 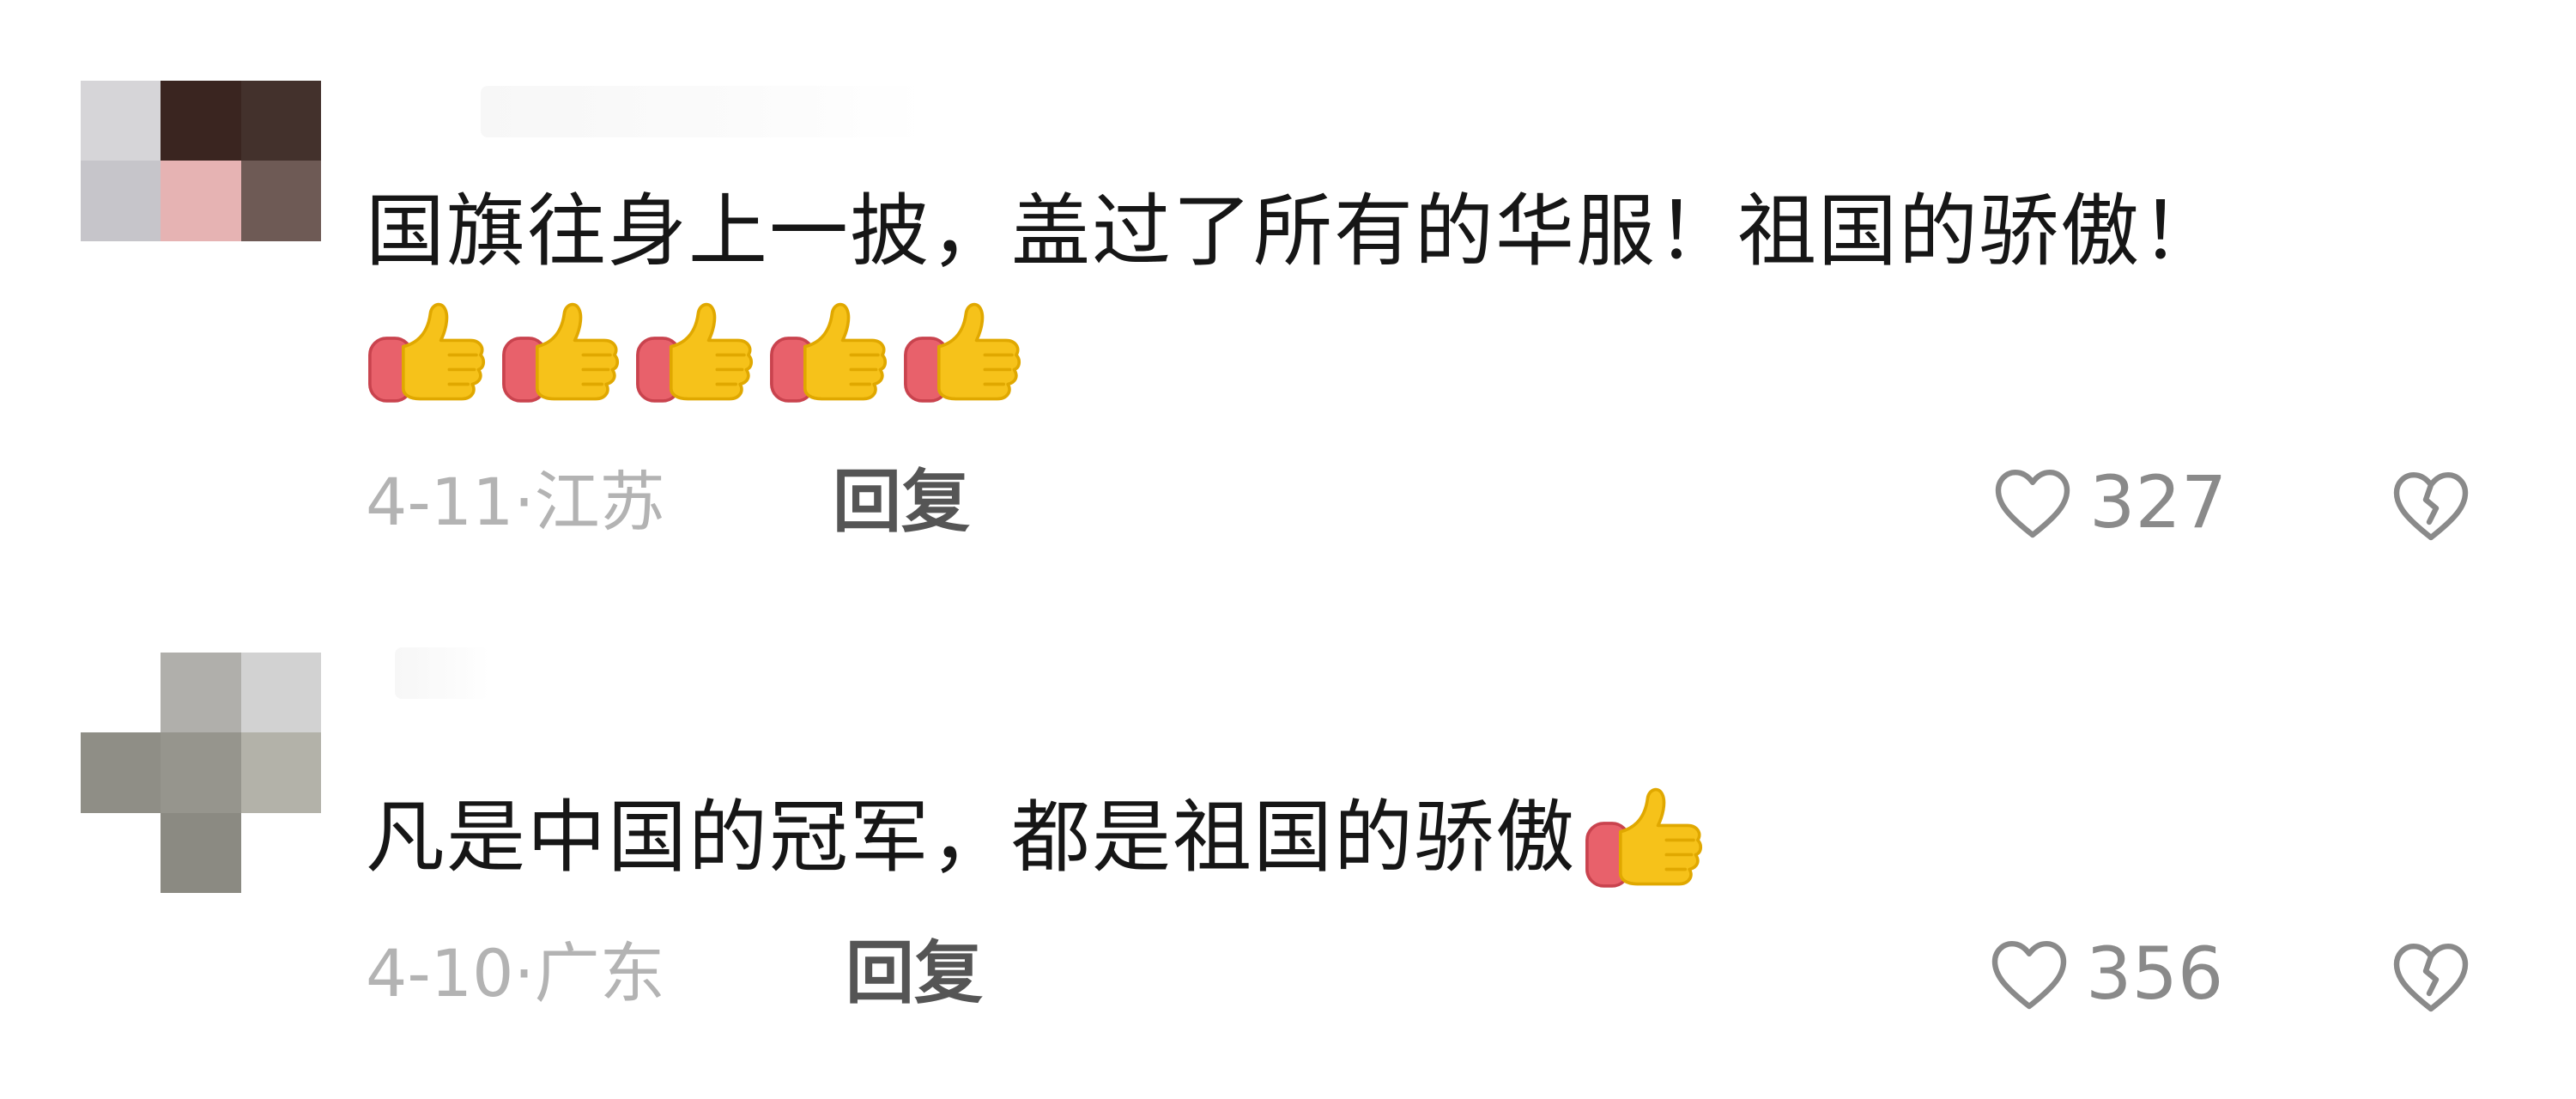 I want to click on comment-text-body: 凡是中国的冠军，都是祖国的骄傲, so click(x=971, y=837).